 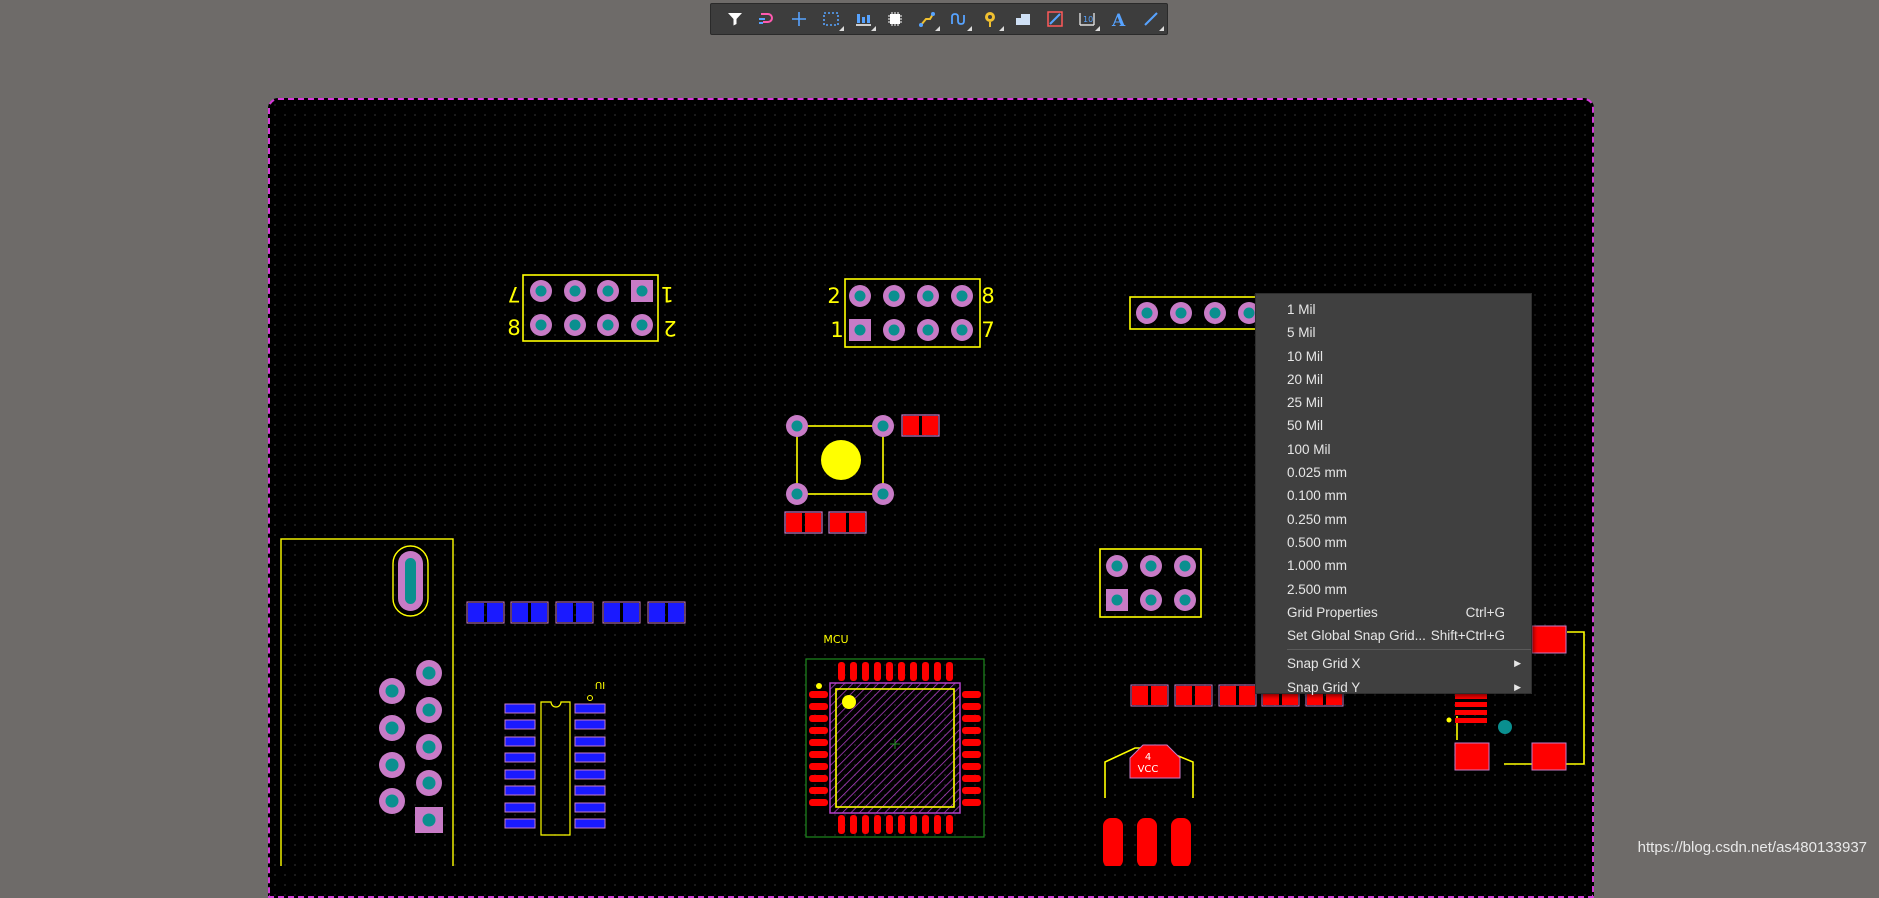 What do you see at coordinates (1393, 565) in the screenshot?
I see `menu-item-grid-1000mm: 1.000 mm` at bounding box center [1393, 565].